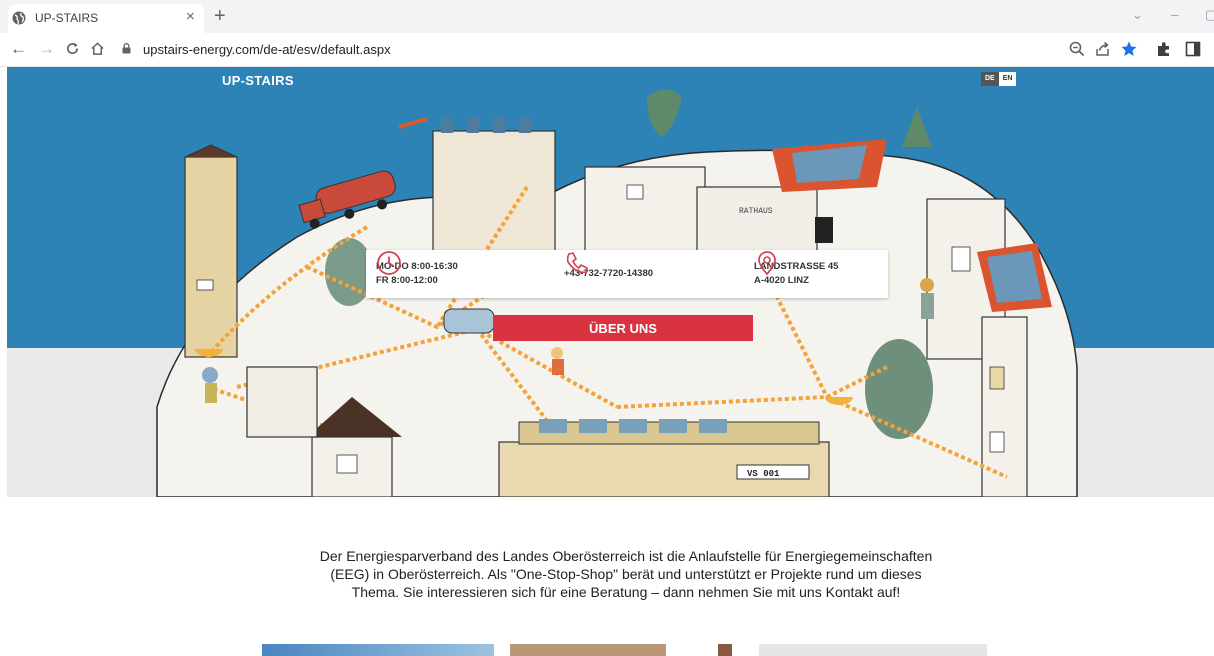 Image resolution: width=1214 pixels, height=656 pixels. What do you see at coordinates (190, 17) in the screenshot?
I see `tab-close-button: ×` at bounding box center [190, 17].